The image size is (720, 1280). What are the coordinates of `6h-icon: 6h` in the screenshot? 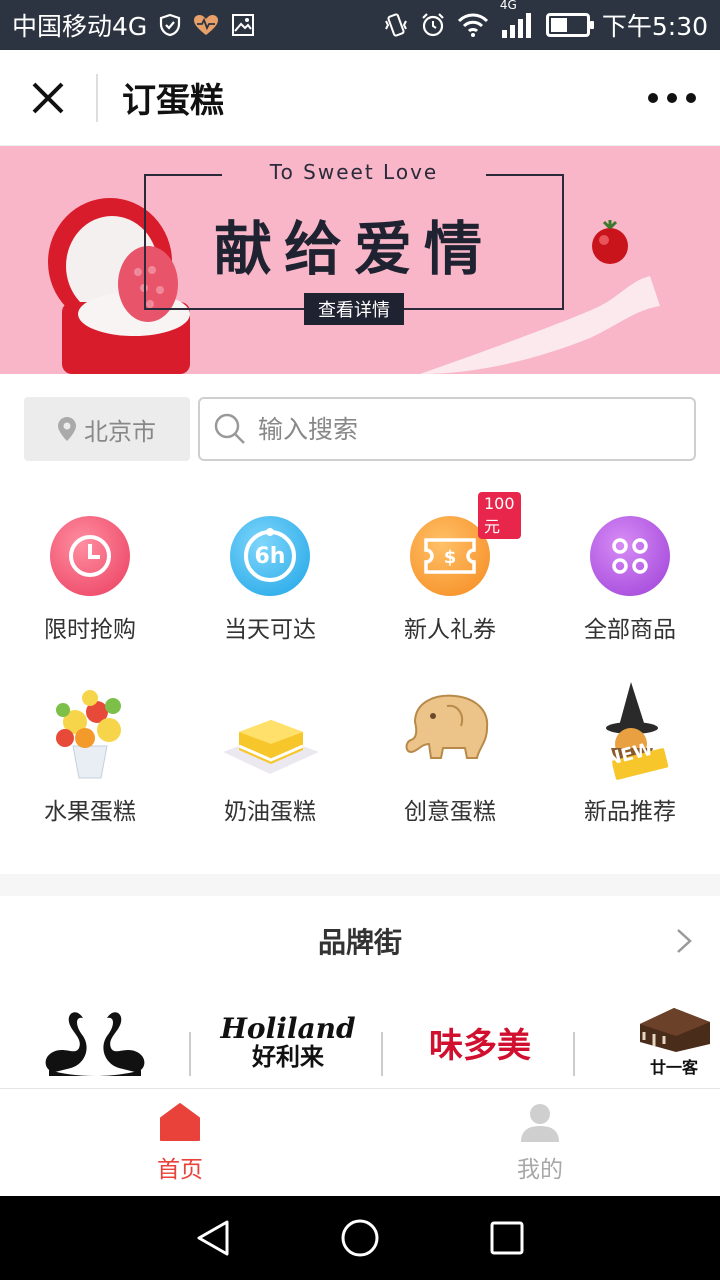 It's located at (270, 556).